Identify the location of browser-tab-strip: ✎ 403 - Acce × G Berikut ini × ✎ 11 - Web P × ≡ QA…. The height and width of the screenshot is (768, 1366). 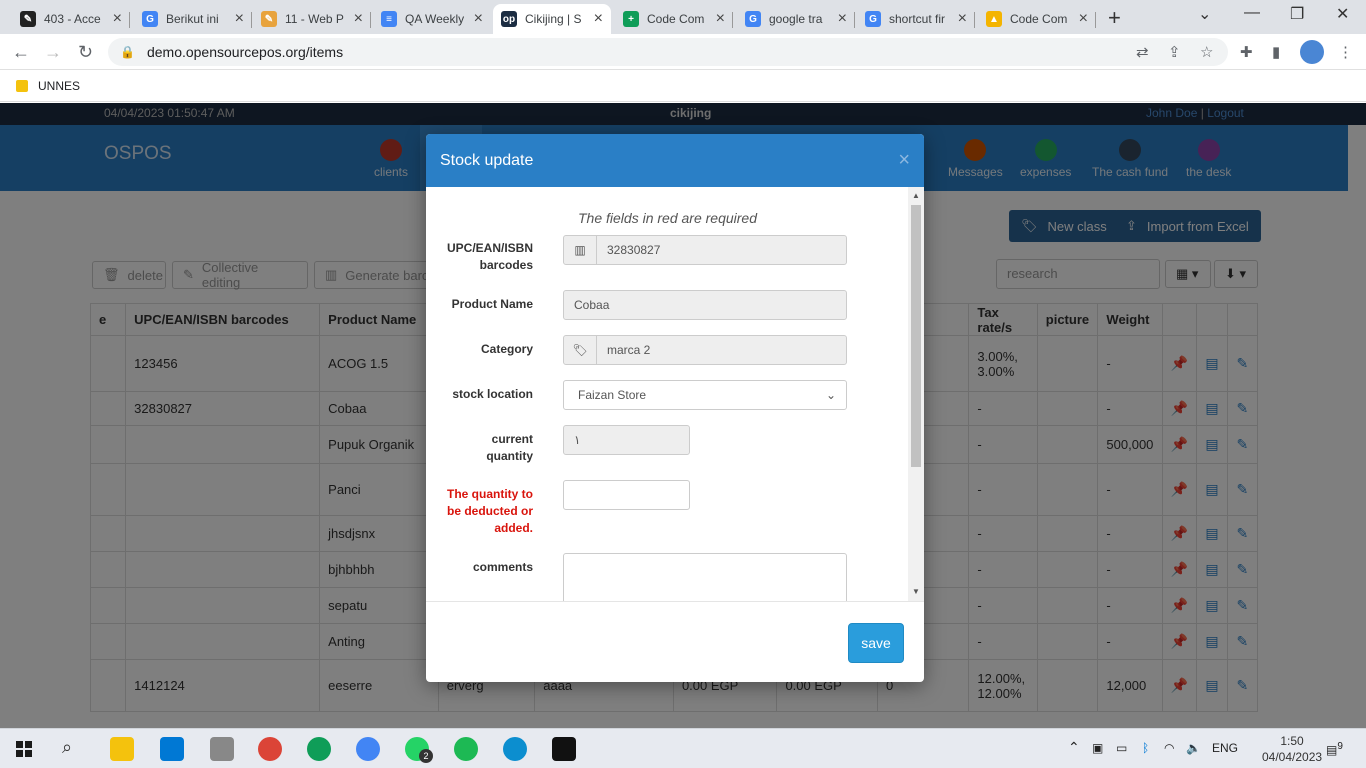
(683, 17).